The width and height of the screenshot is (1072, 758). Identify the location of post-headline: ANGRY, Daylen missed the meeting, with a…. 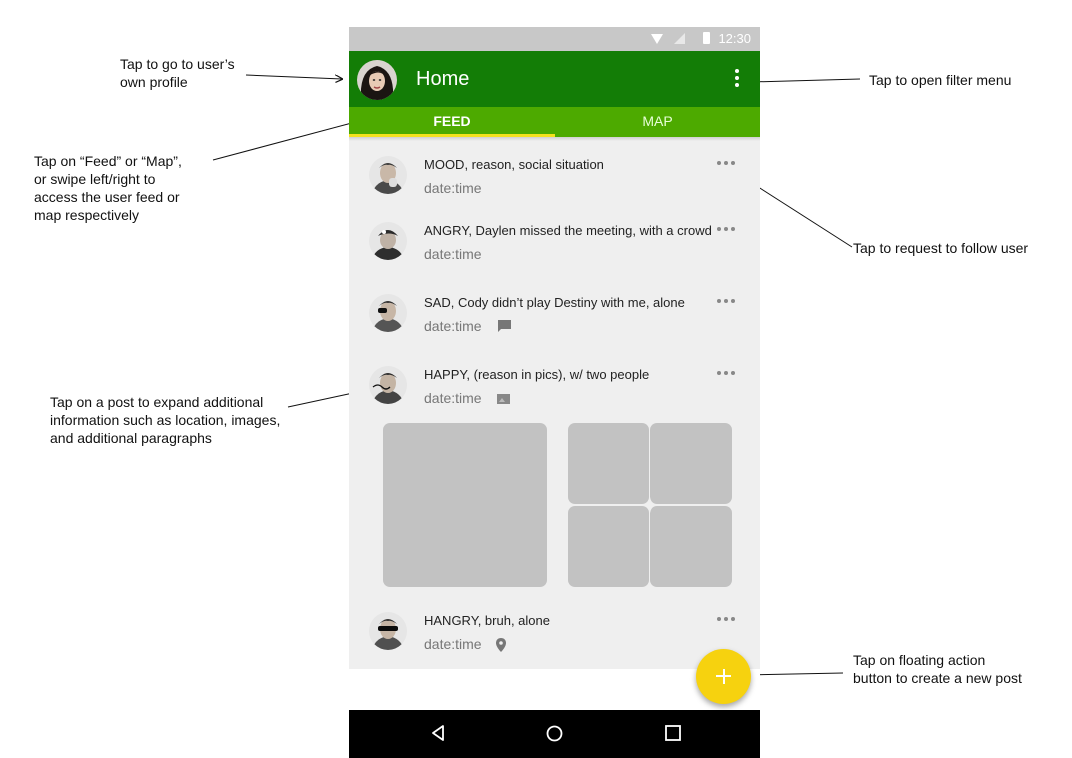
(568, 230).